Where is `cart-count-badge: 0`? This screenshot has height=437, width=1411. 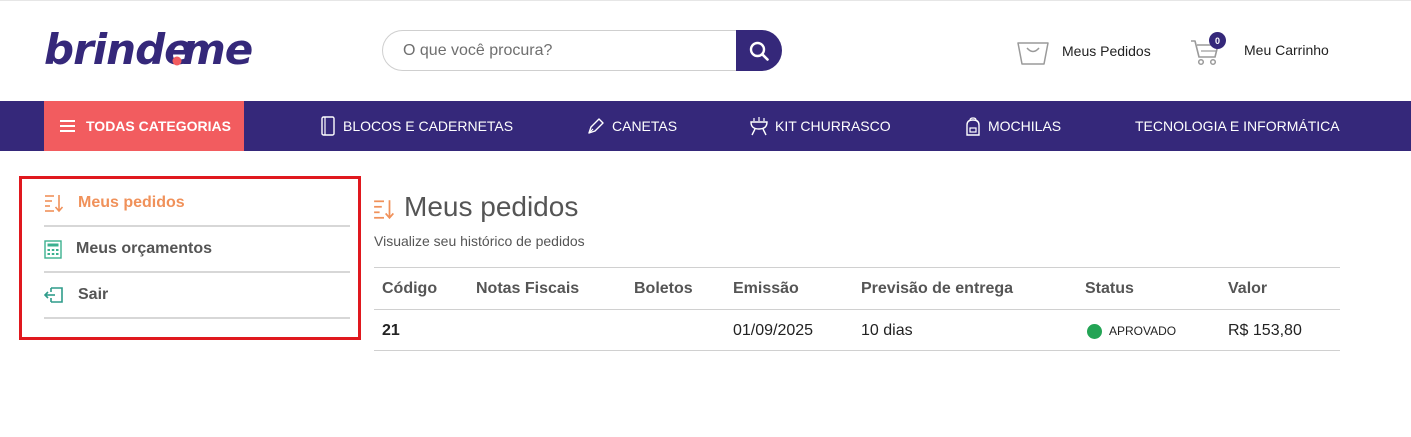 cart-count-badge: 0 is located at coordinates (1217, 40).